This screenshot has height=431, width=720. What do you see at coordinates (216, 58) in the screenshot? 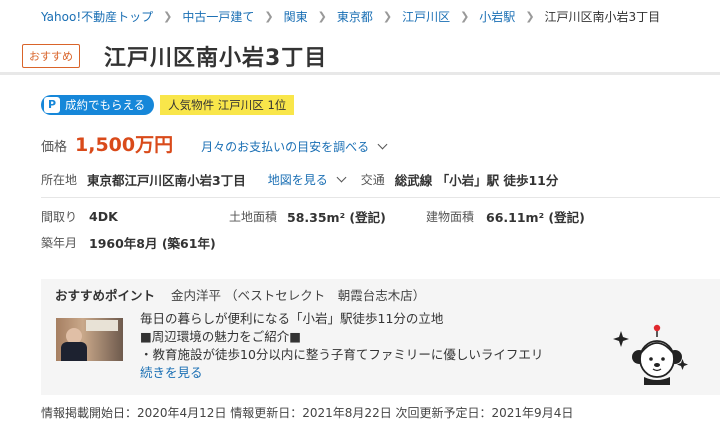
I see `page-title: 江戸川区南小岩3丁目` at bounding box center [216, 58].